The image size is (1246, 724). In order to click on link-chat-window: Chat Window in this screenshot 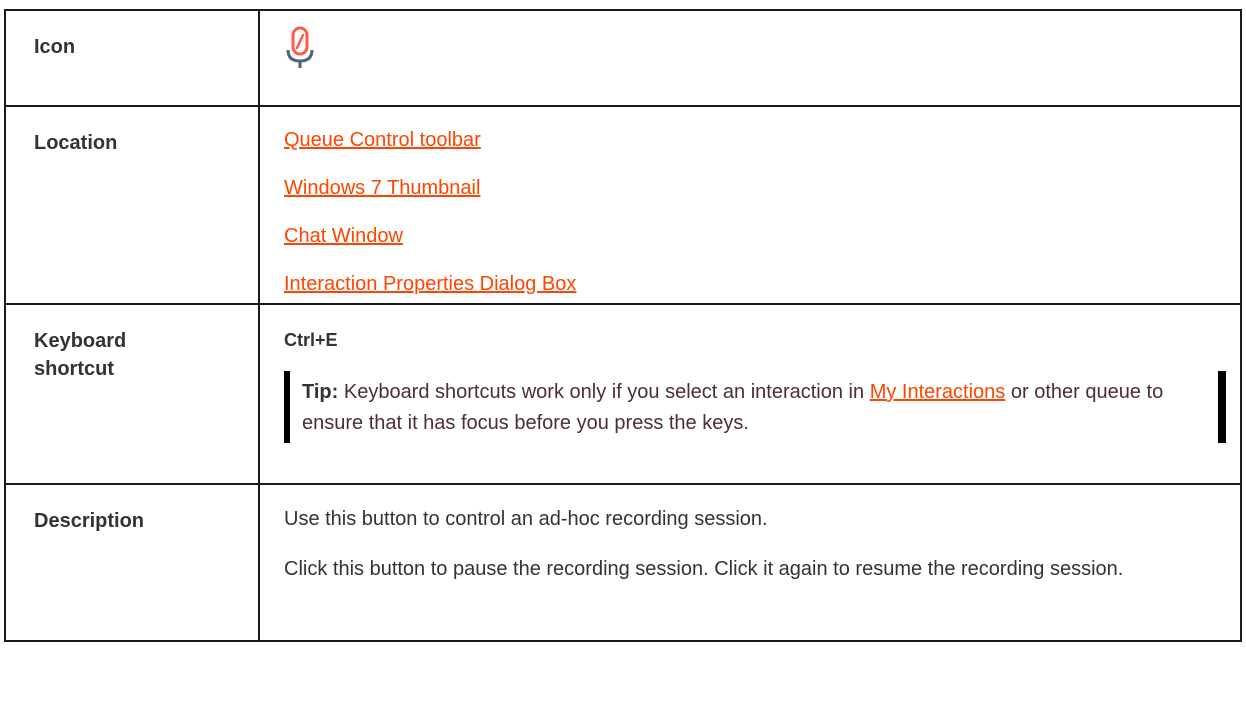, I will do `click(762, 236)`.